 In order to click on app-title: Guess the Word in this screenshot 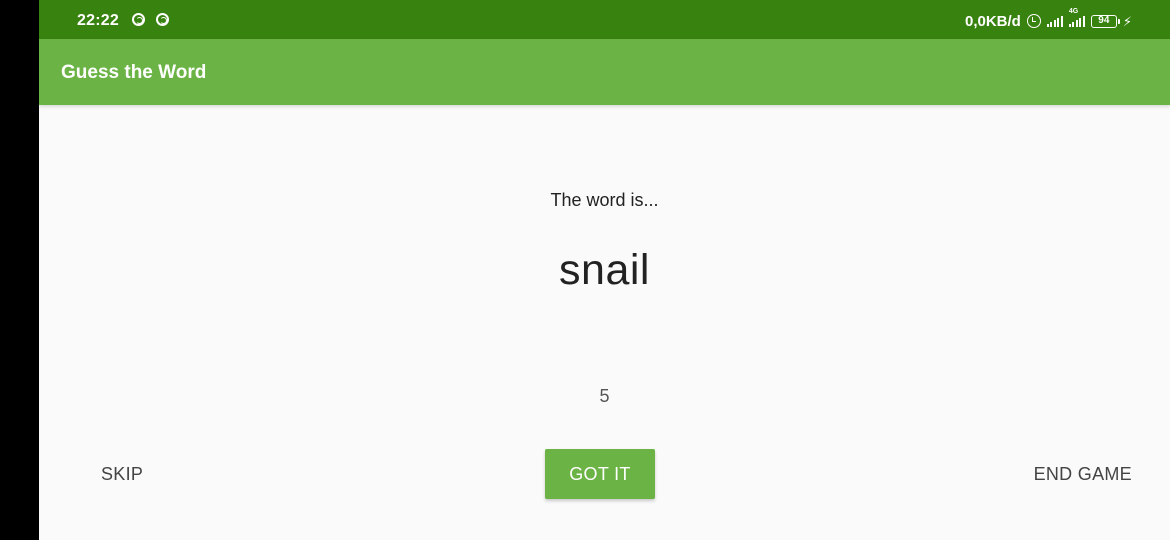, I will do `click(134, 72)`.